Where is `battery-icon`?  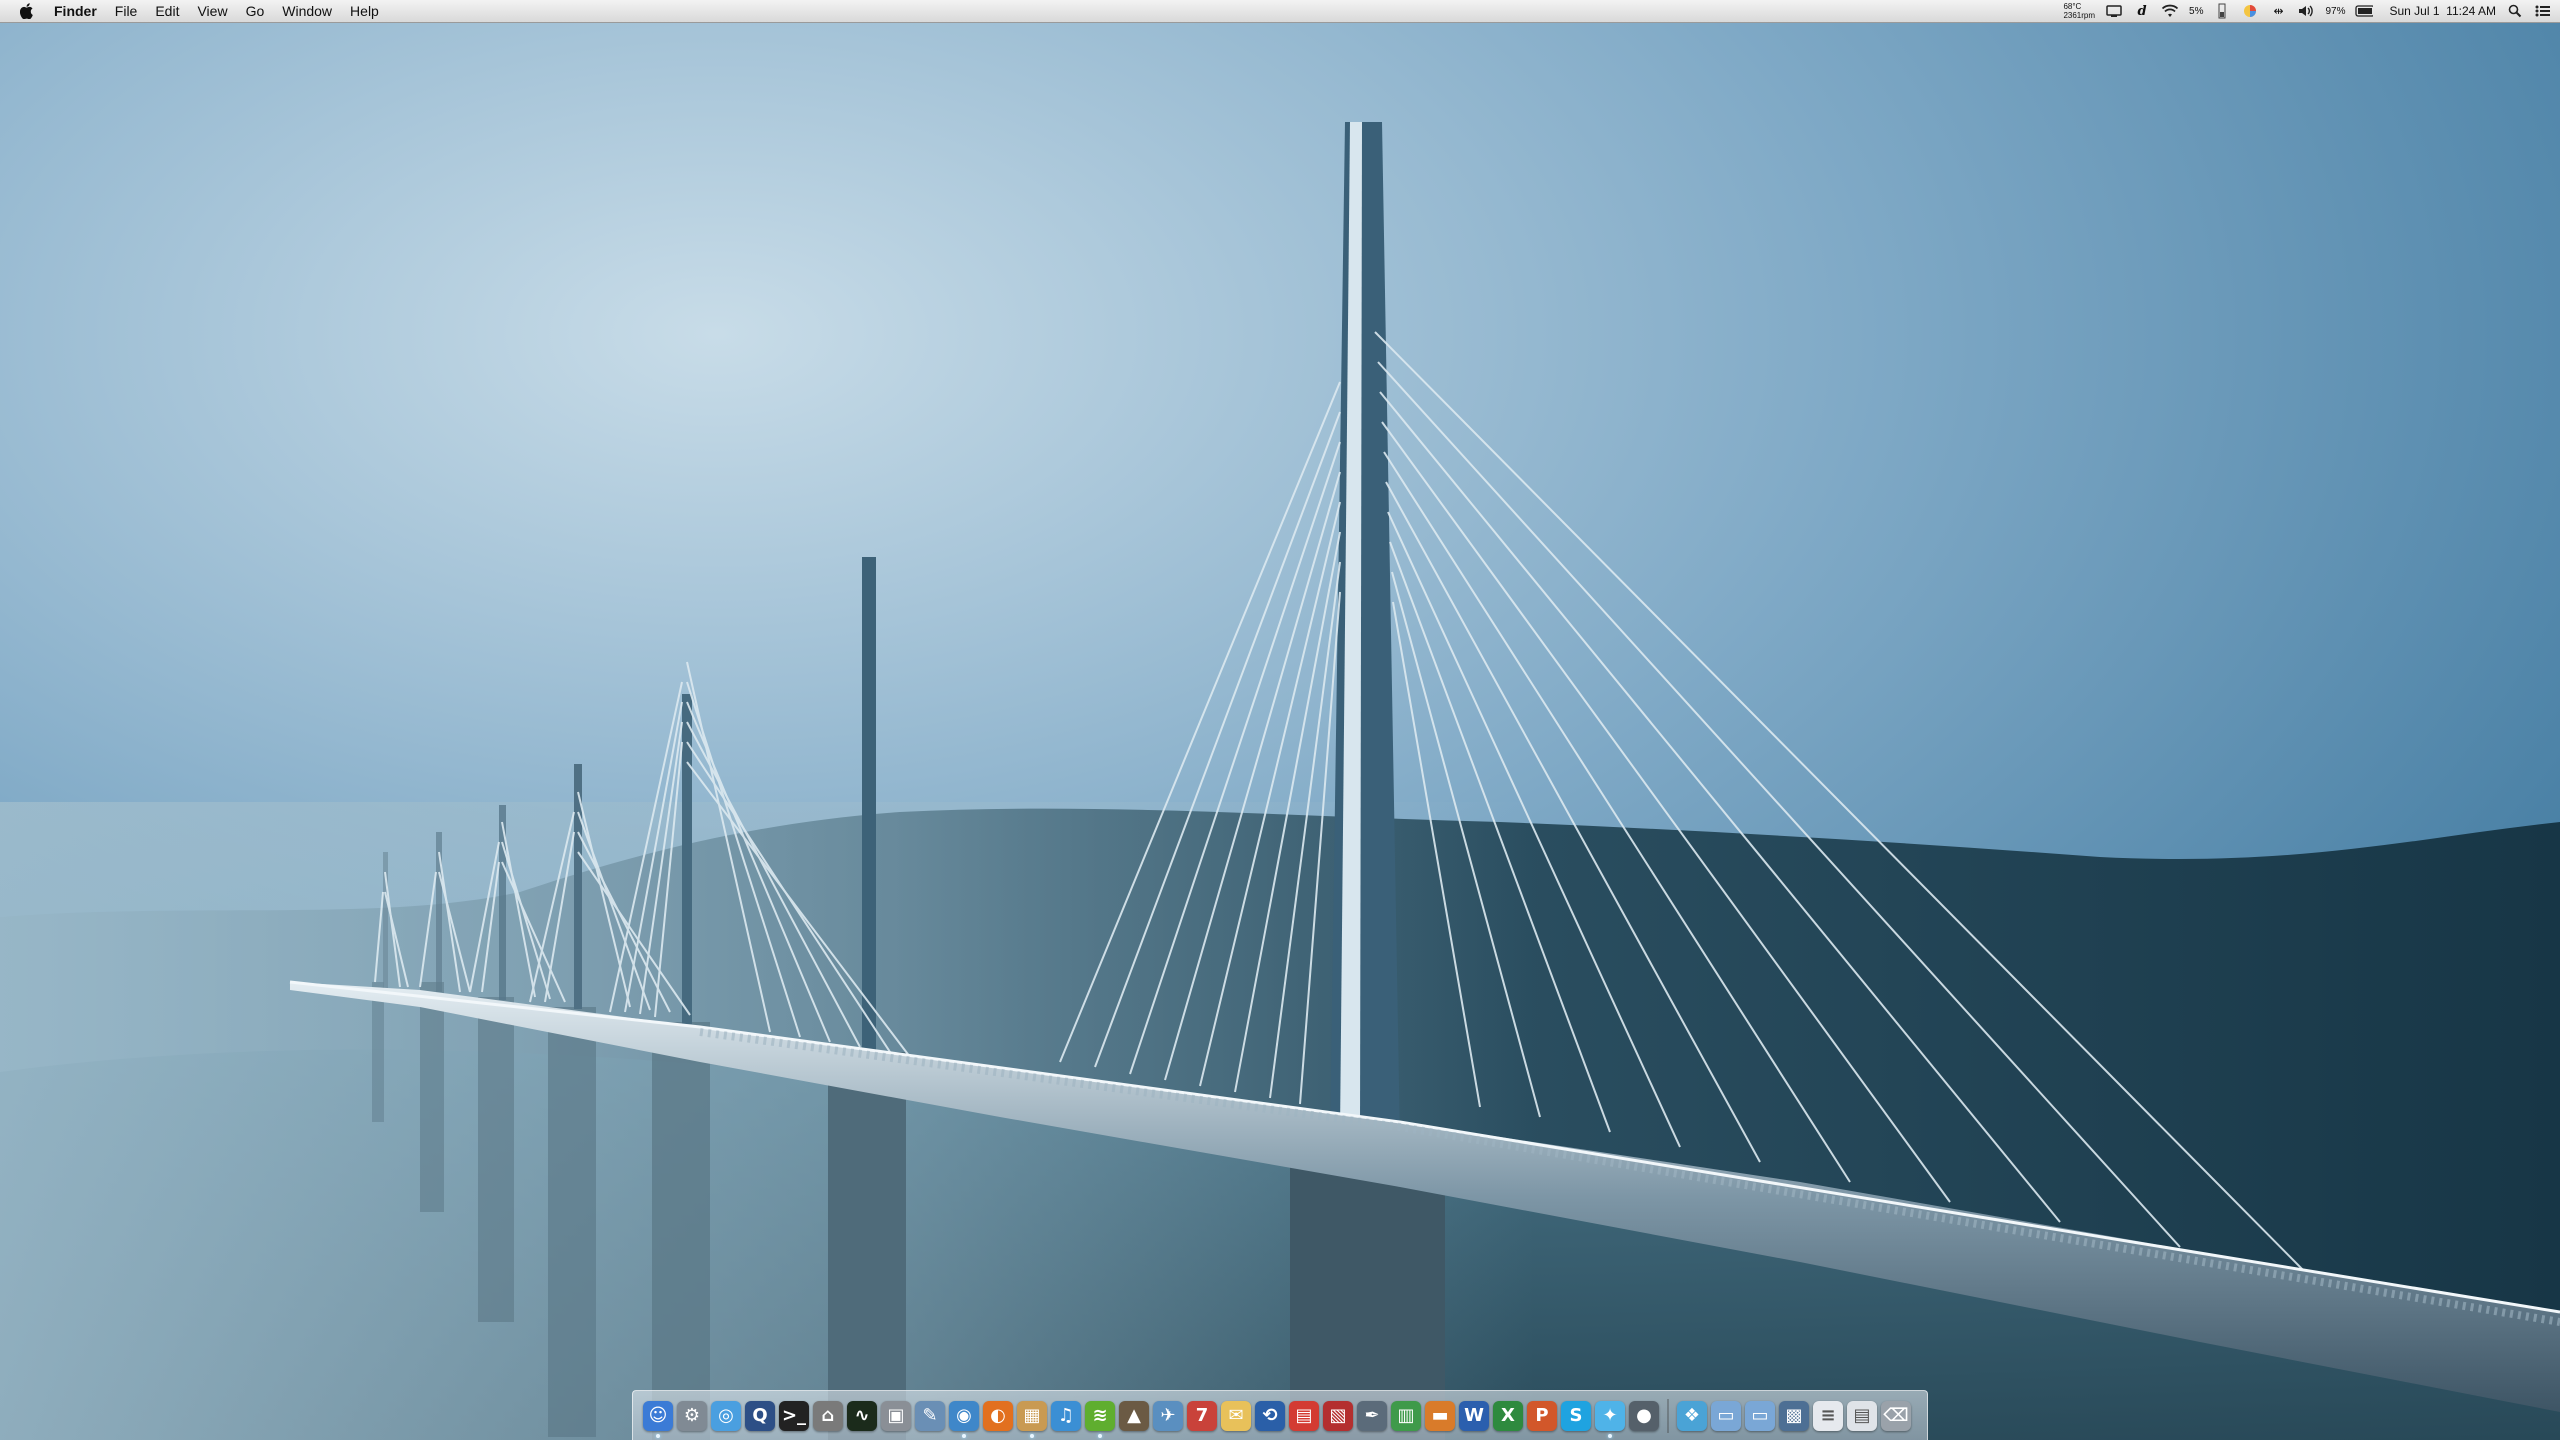
battery-icon is located at coordinates (2364, 11).